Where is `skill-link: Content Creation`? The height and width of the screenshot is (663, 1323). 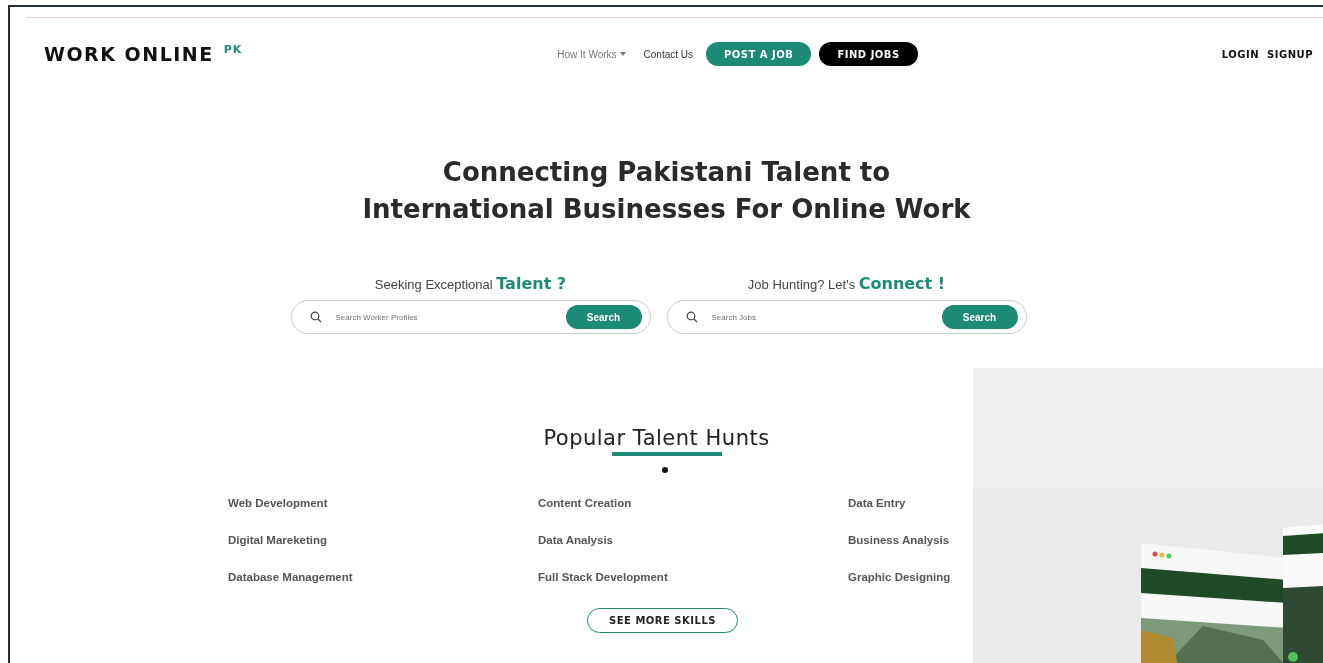
skill-link: Content Creation is located at coordinates (585, 505).